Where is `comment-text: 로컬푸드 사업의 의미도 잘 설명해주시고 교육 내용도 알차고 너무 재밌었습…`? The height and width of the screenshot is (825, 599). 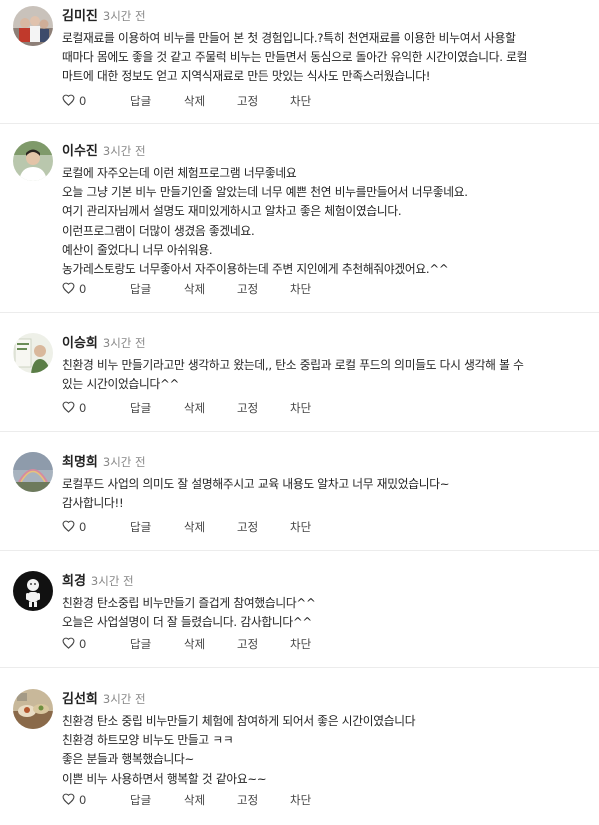
comment-text: 로컬푸드 사업의 의미도 잘 설명해주시고 교육 내용도 알차고 너무 재밌었습… is located at coordinates (256, 494).